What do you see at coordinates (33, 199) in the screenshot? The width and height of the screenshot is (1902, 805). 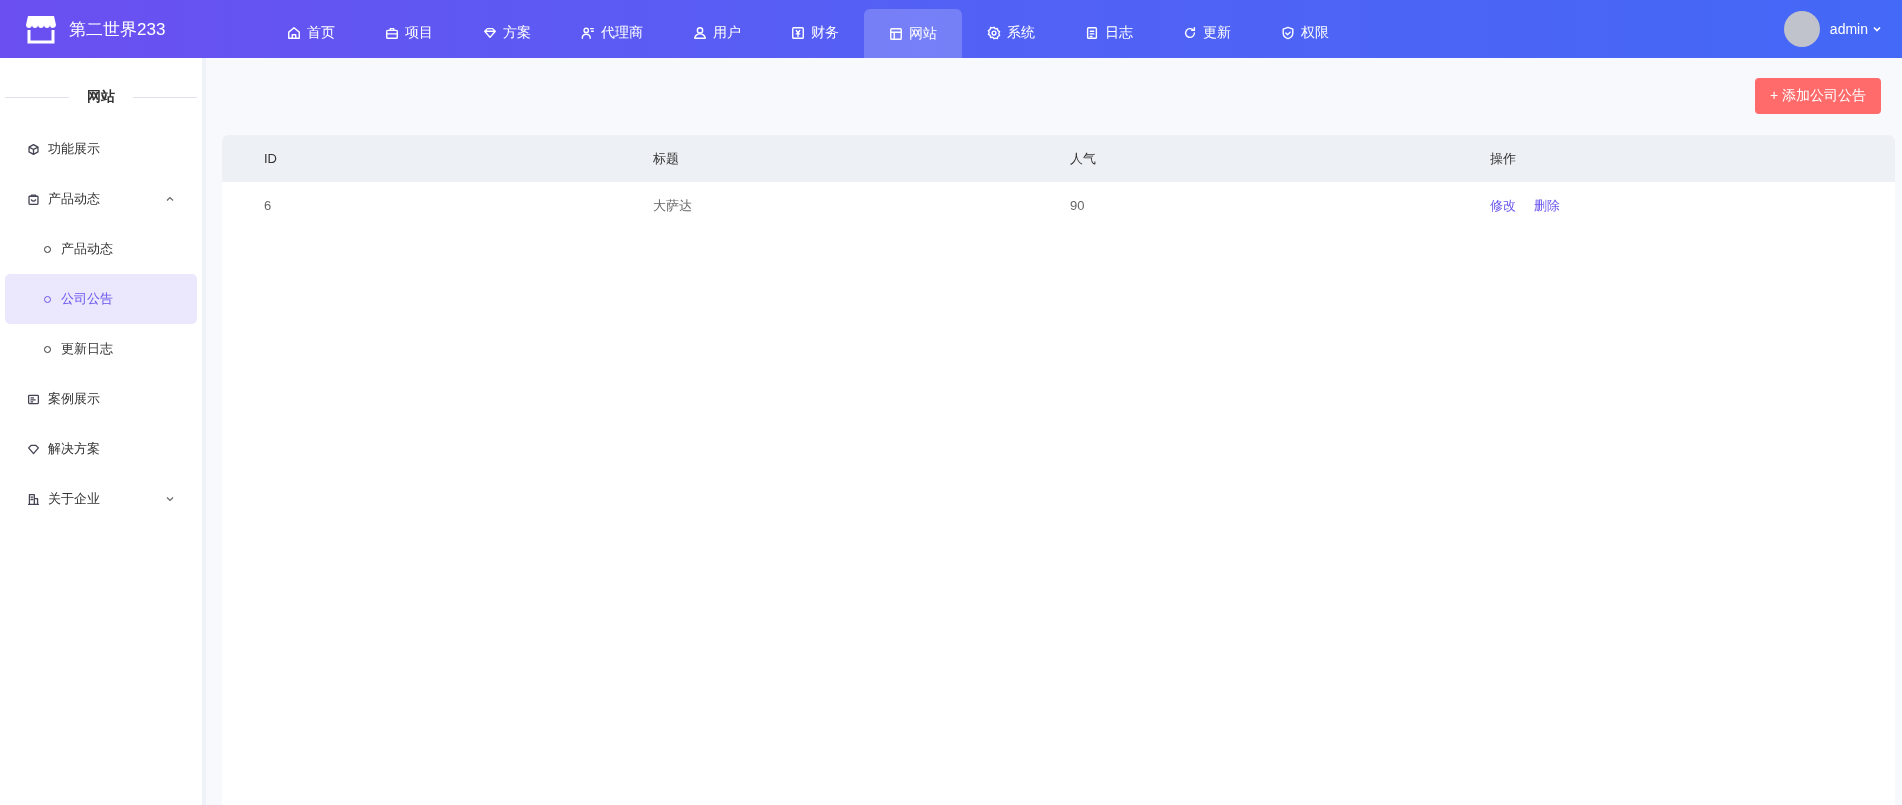 I see `bag-icon` at bounding box center [33, 199].